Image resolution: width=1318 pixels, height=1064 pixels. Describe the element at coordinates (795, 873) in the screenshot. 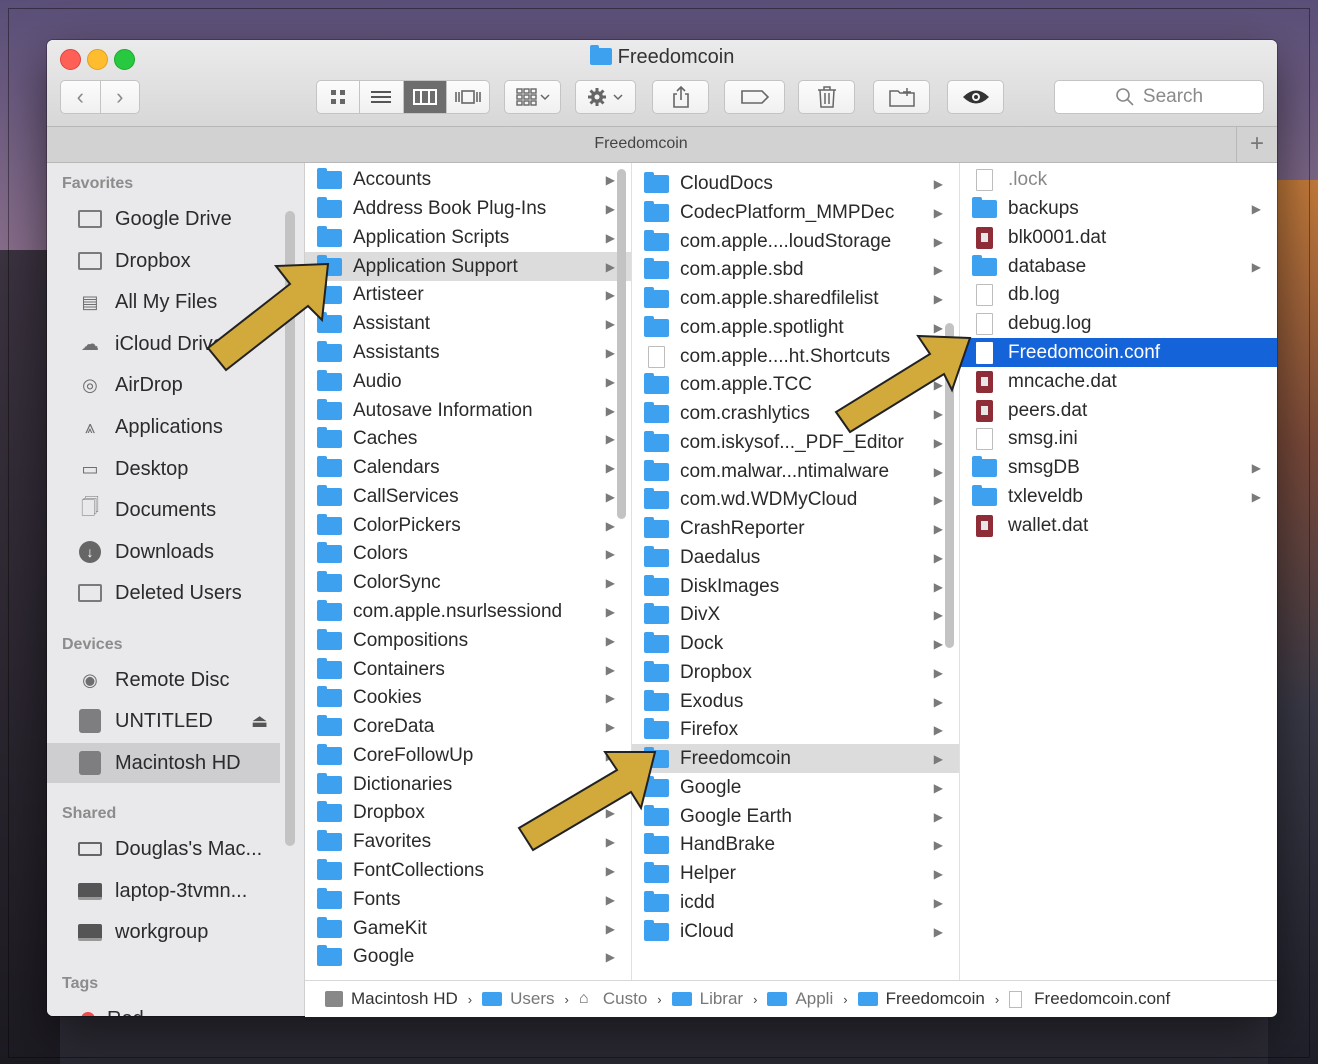

I see `list-item: Helper ▶` at that location.